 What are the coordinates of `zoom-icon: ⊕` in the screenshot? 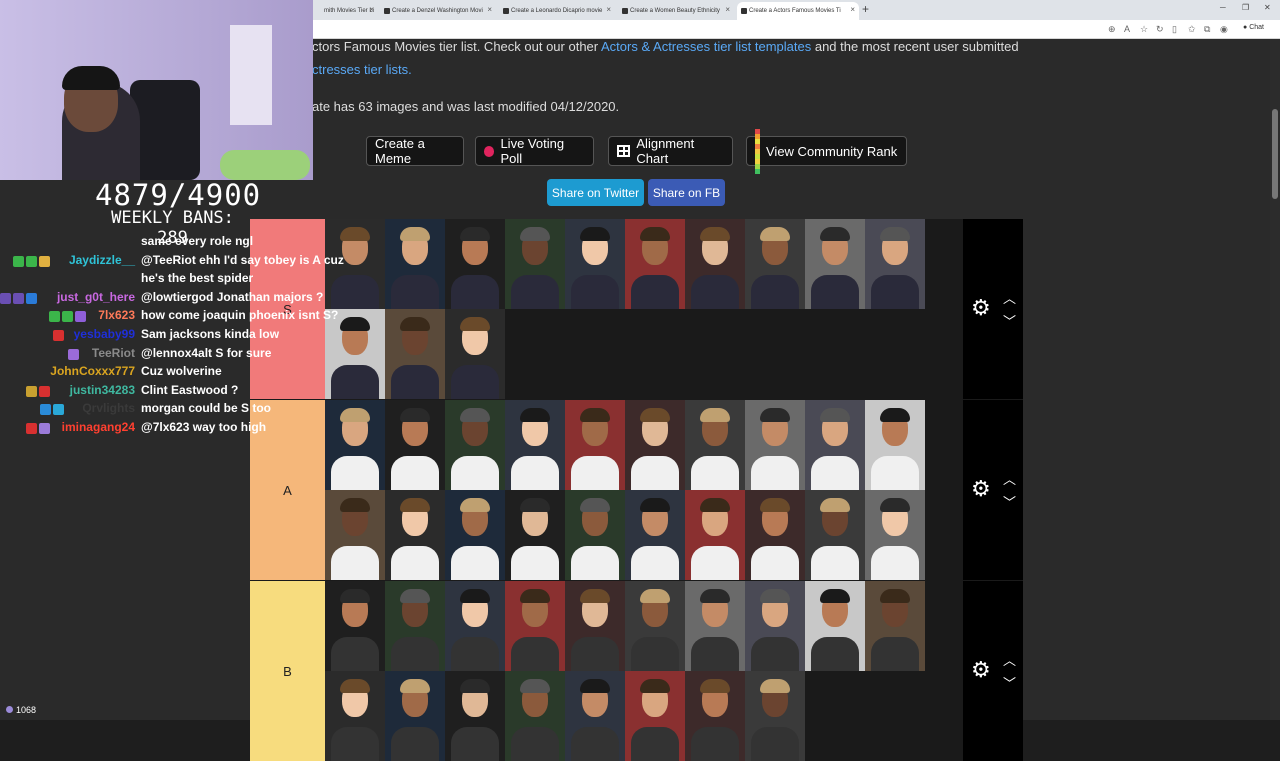 It's located at (1112, 29).